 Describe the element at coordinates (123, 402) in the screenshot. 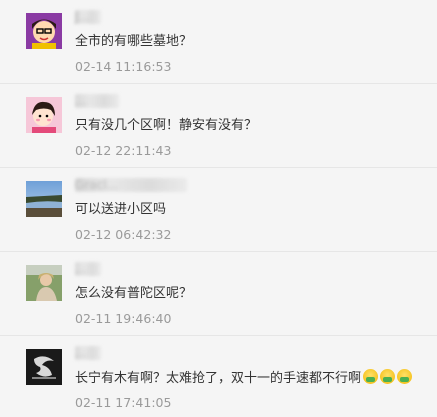

I see `comment-time: 02-11 17:41:05` at that location.